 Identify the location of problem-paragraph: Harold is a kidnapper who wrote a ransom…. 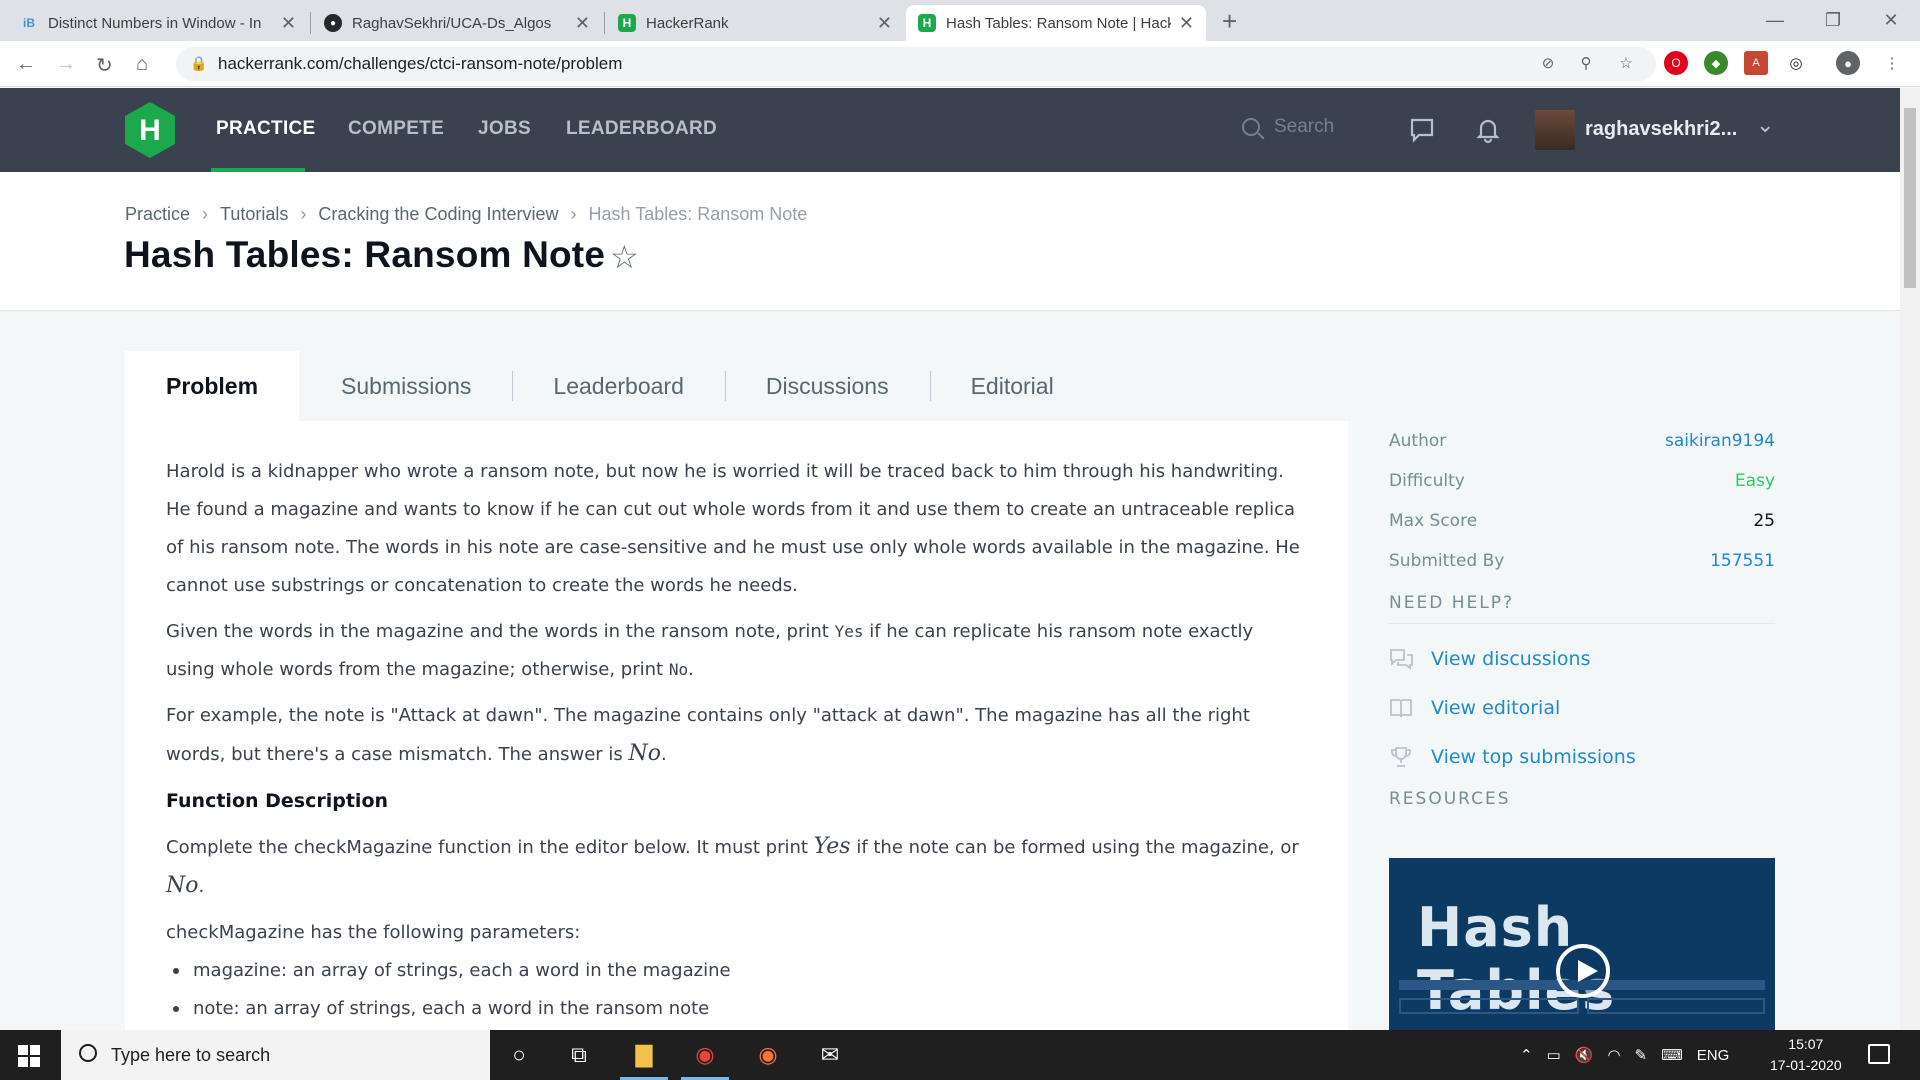
(733, 528).